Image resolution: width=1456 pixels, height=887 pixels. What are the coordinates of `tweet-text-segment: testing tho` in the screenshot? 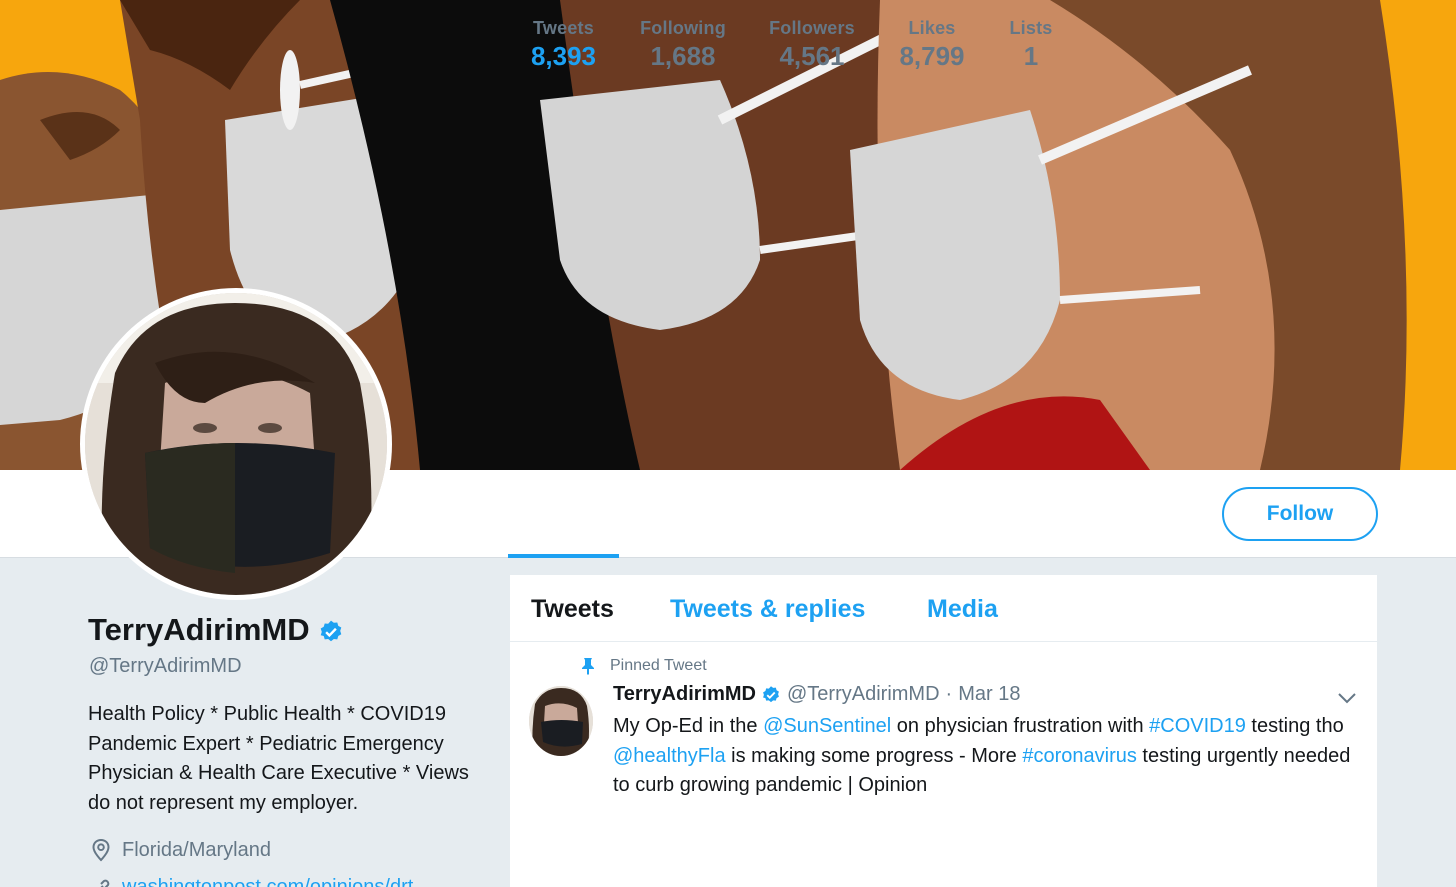 It's located at (1294, 726).